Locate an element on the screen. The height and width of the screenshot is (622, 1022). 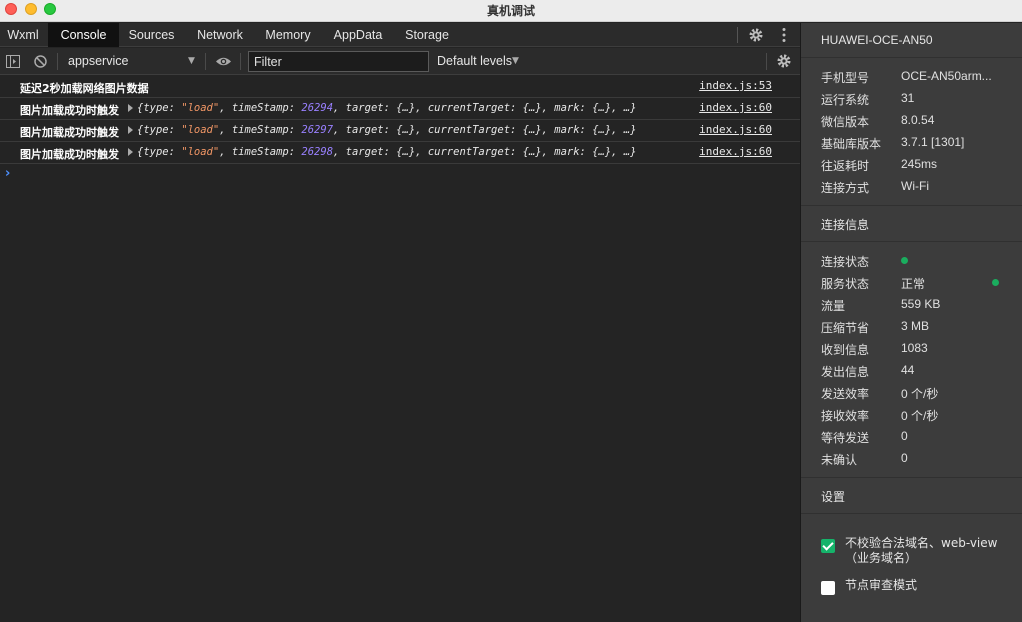
console-log-row: 延迟2秒加载网络图片数据 index.js:53 is located at coordinates (400, 87).